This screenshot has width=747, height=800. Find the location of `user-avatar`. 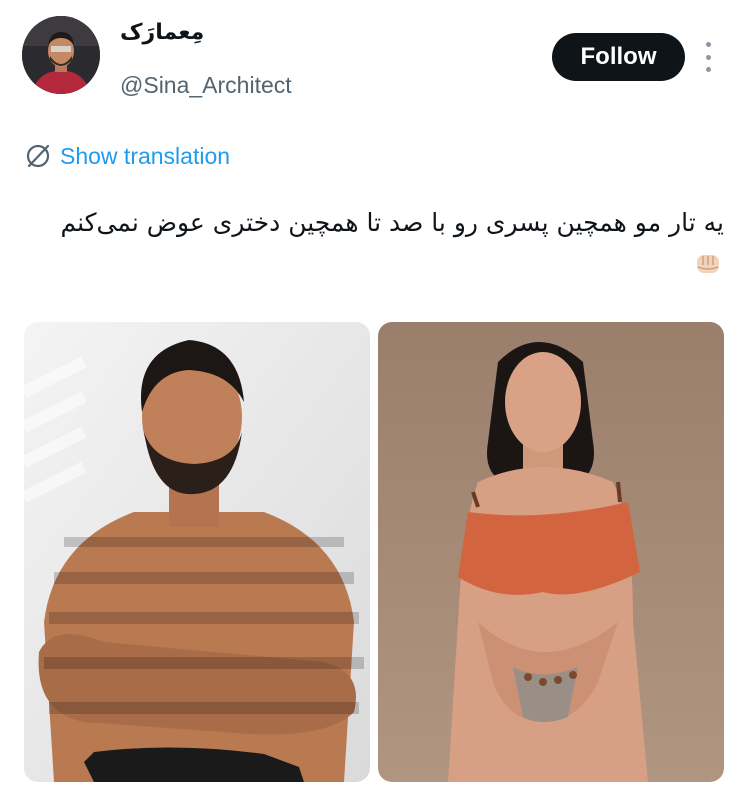

user-avatar is located at coordinates (61, 55).